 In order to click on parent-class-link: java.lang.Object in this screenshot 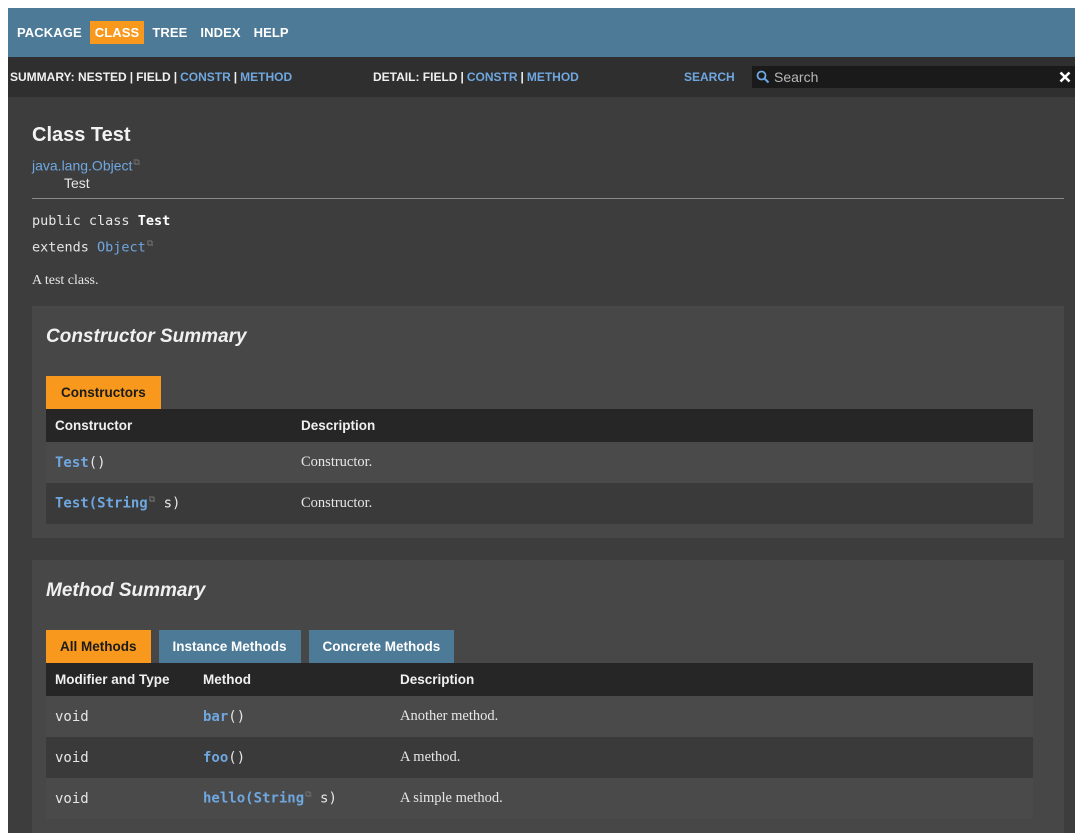, I will do `click(82, 166)`.